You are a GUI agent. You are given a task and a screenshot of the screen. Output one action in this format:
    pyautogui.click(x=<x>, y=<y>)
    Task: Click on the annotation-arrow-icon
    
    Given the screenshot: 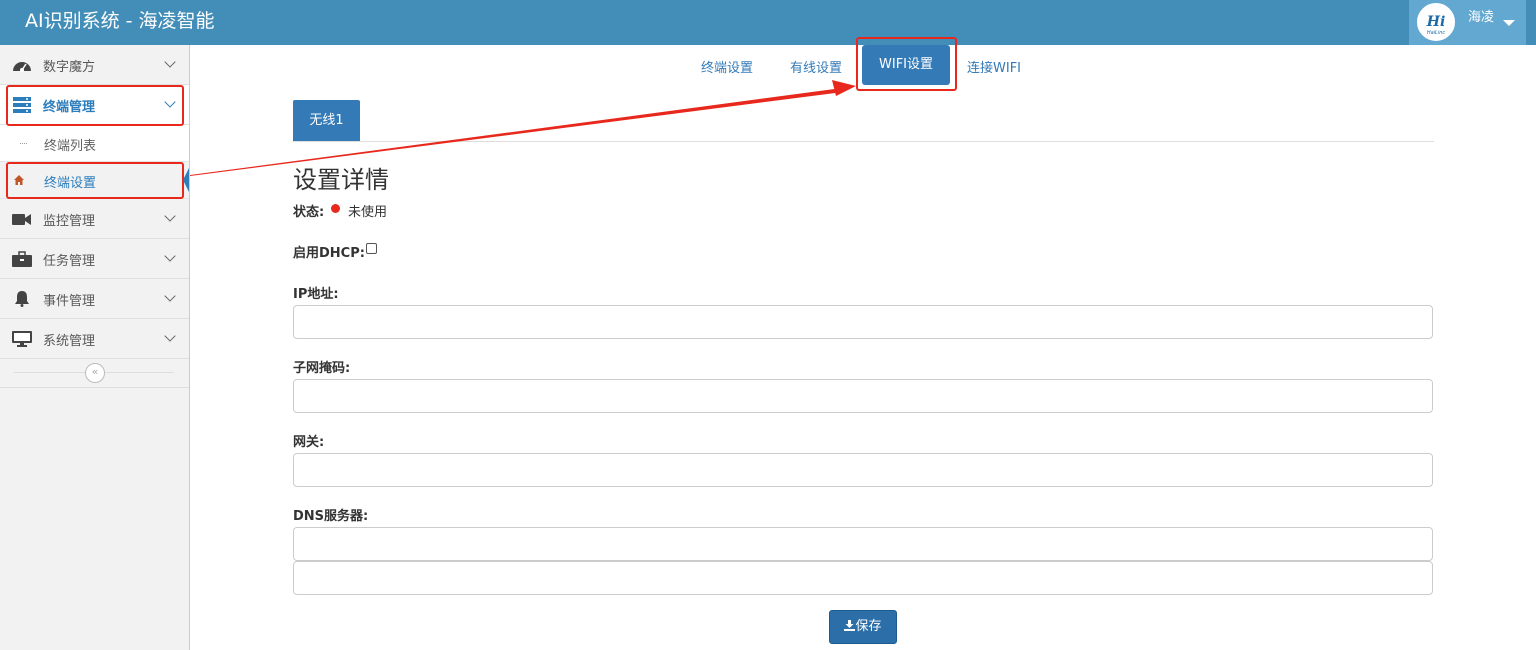 What is the action you would take?
    pyautogui.click(x=523, y=128)
    